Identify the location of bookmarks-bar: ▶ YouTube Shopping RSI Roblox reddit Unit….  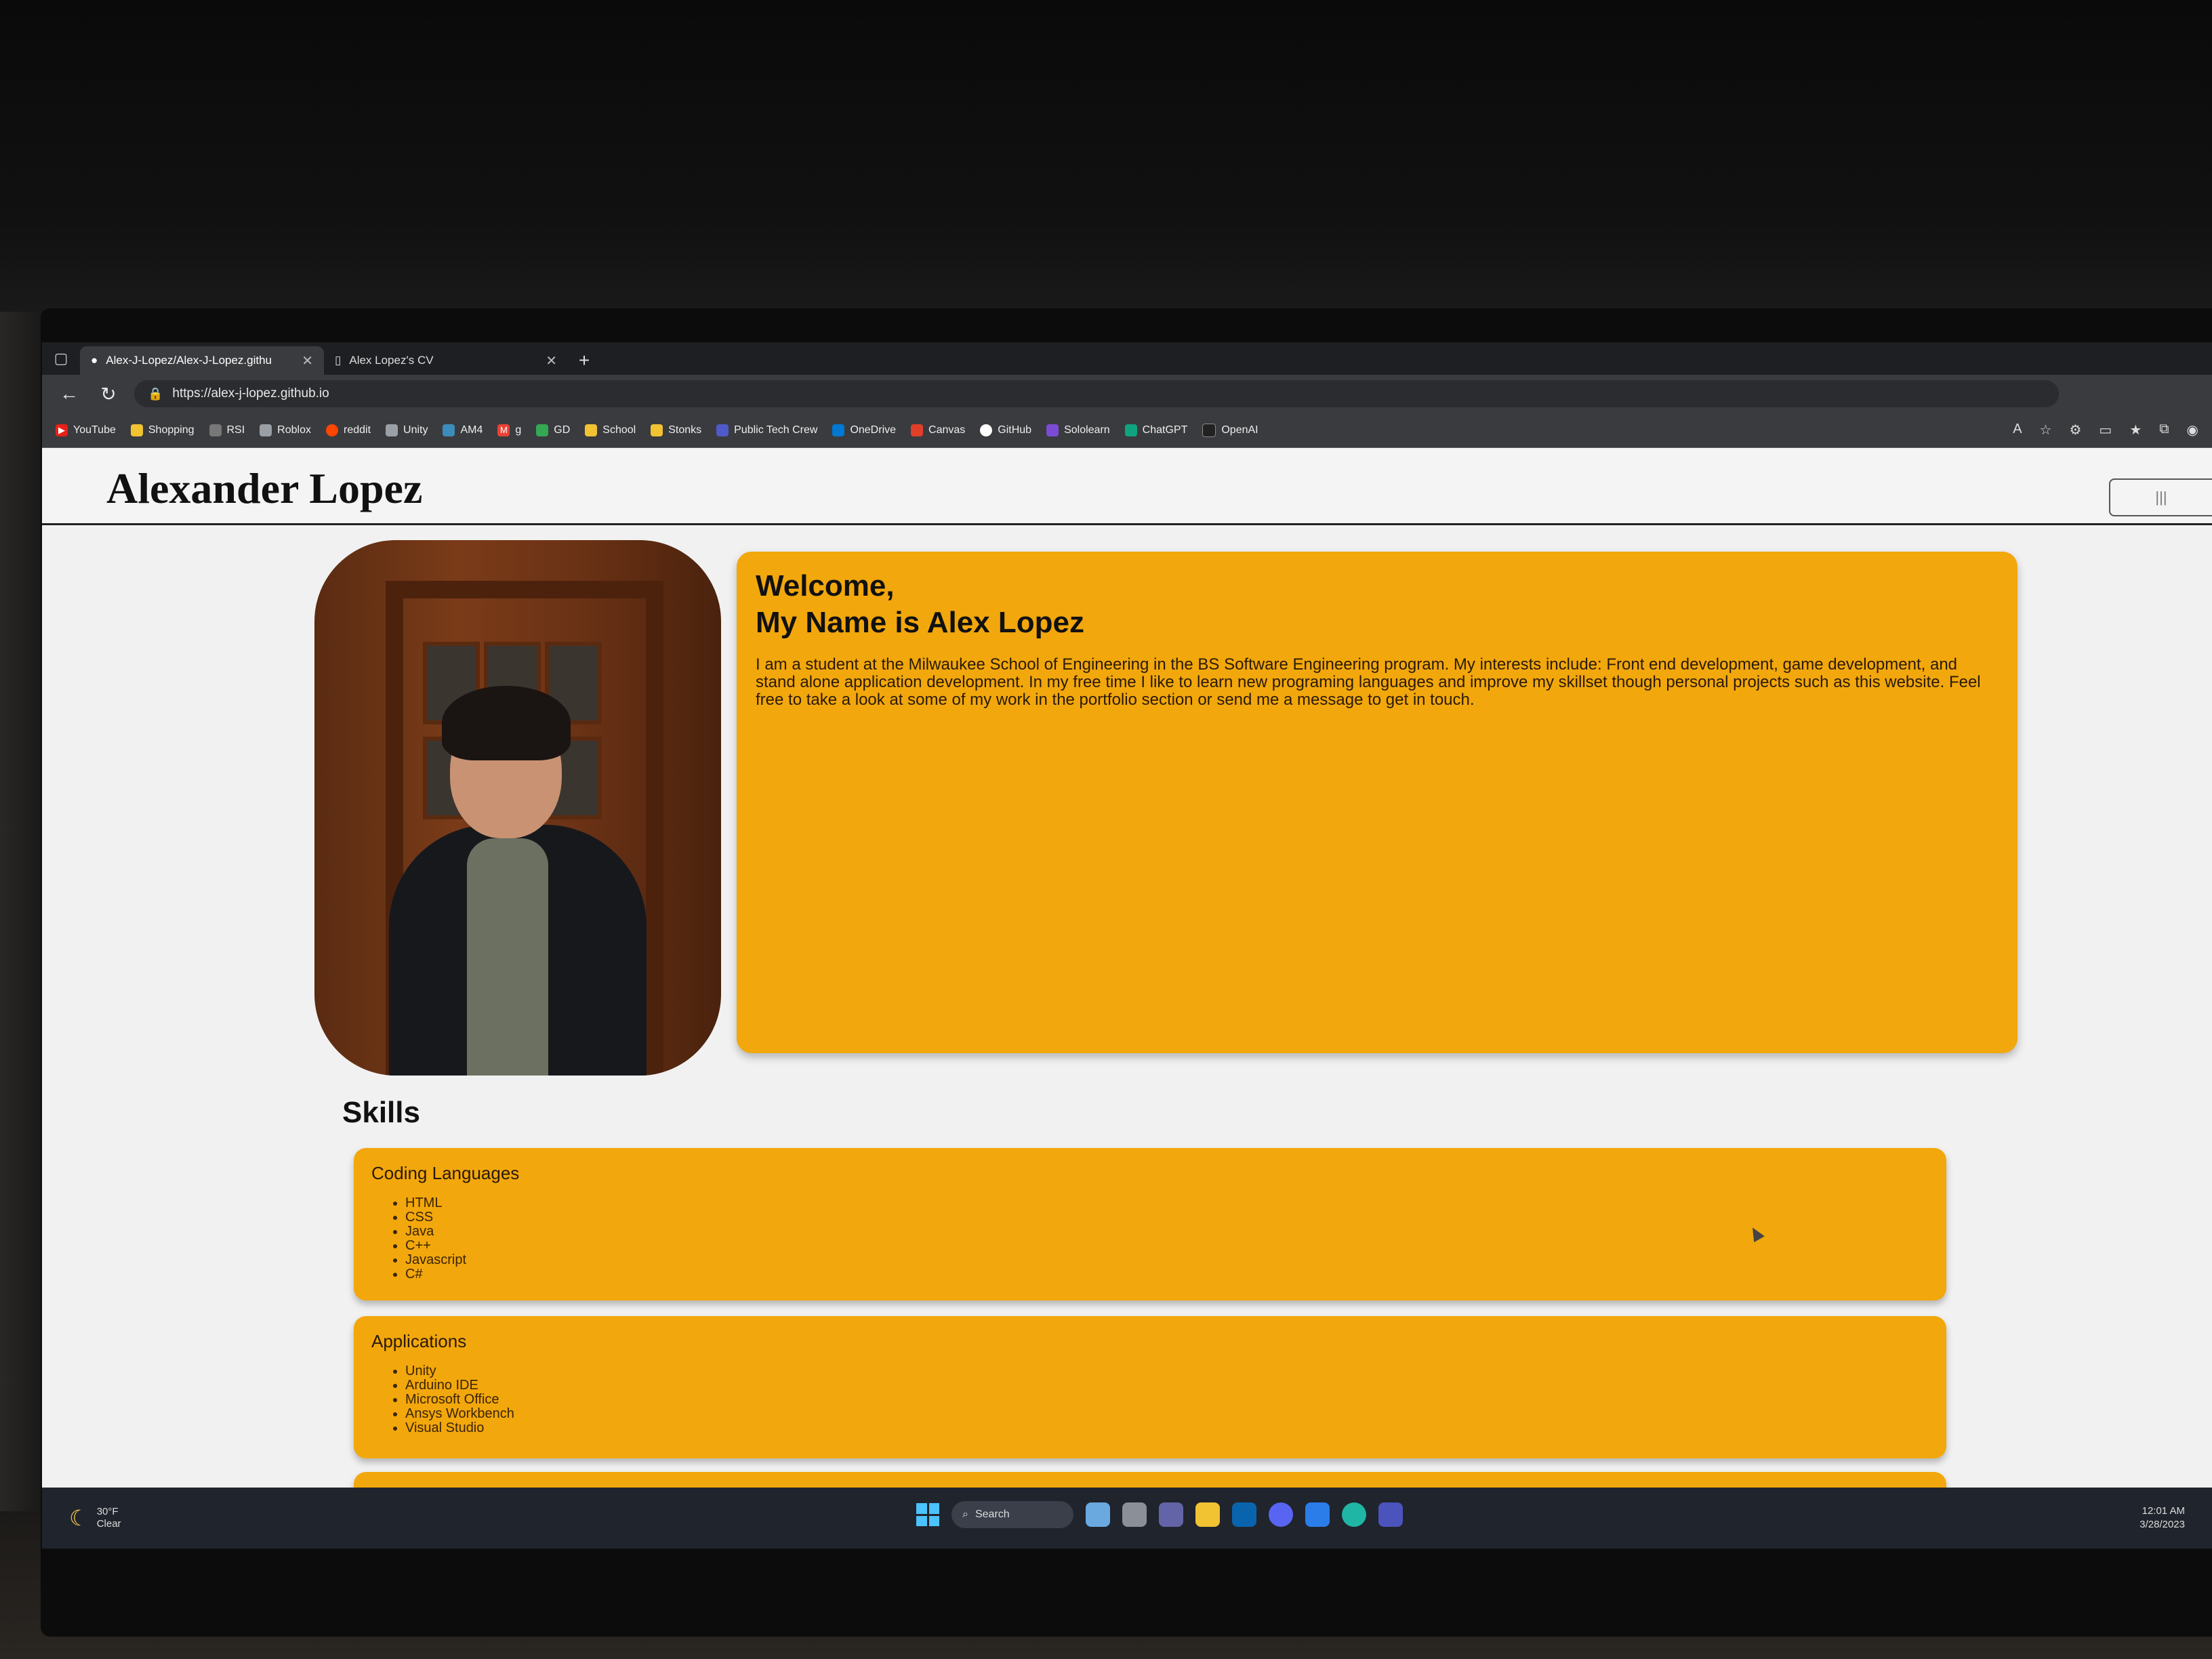
(1127, 431).